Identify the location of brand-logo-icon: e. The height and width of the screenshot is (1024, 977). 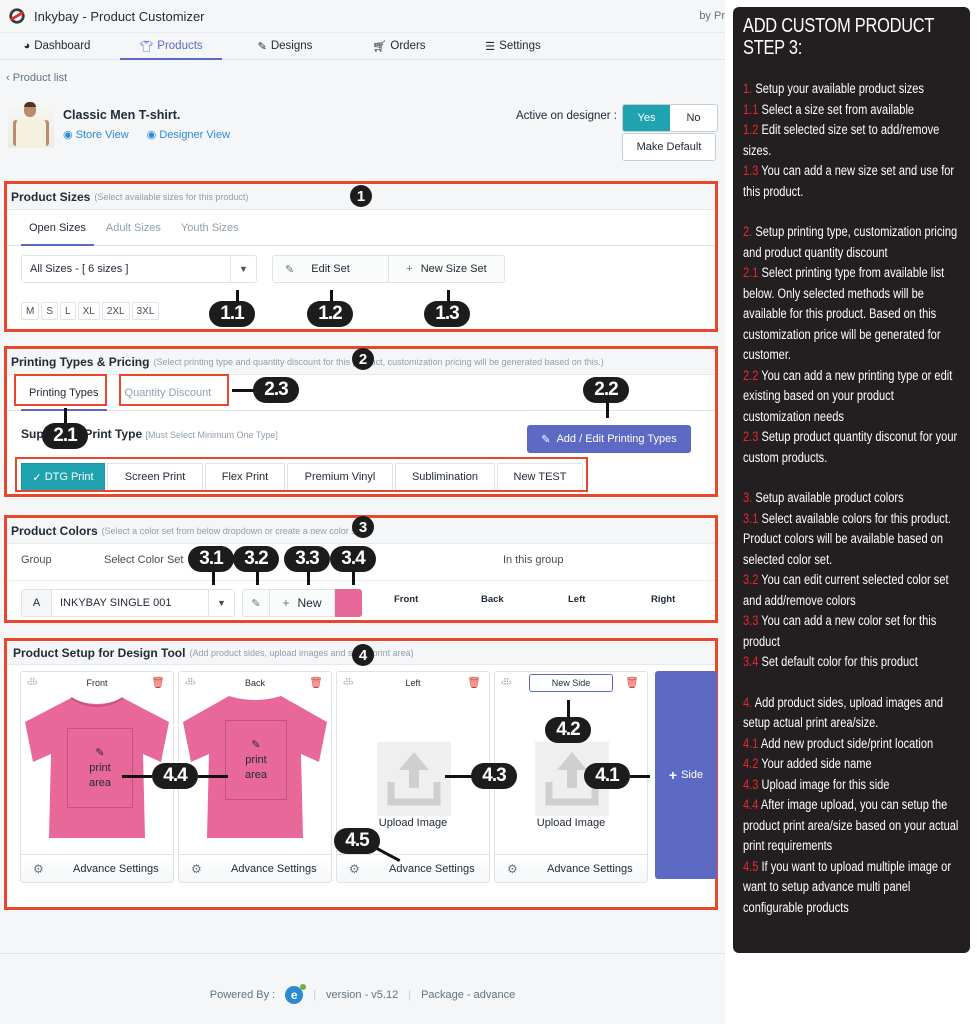
(296, 994).